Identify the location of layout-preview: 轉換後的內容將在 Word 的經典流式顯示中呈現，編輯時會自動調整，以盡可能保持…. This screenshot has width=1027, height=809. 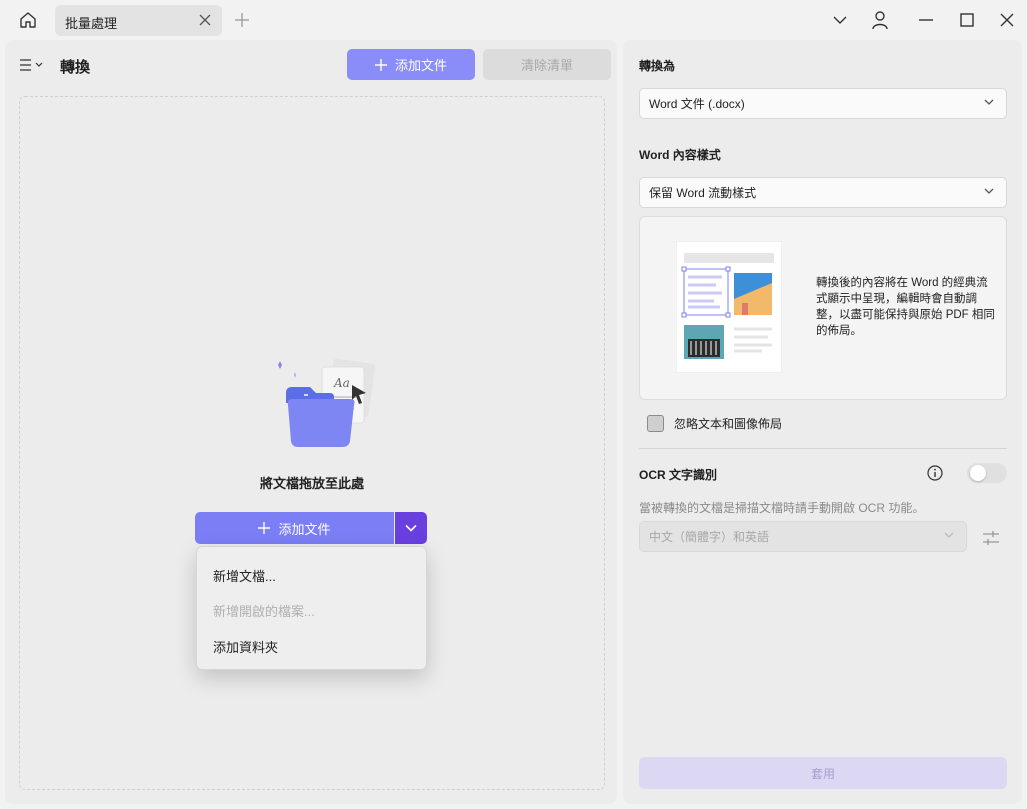
(823, 308).